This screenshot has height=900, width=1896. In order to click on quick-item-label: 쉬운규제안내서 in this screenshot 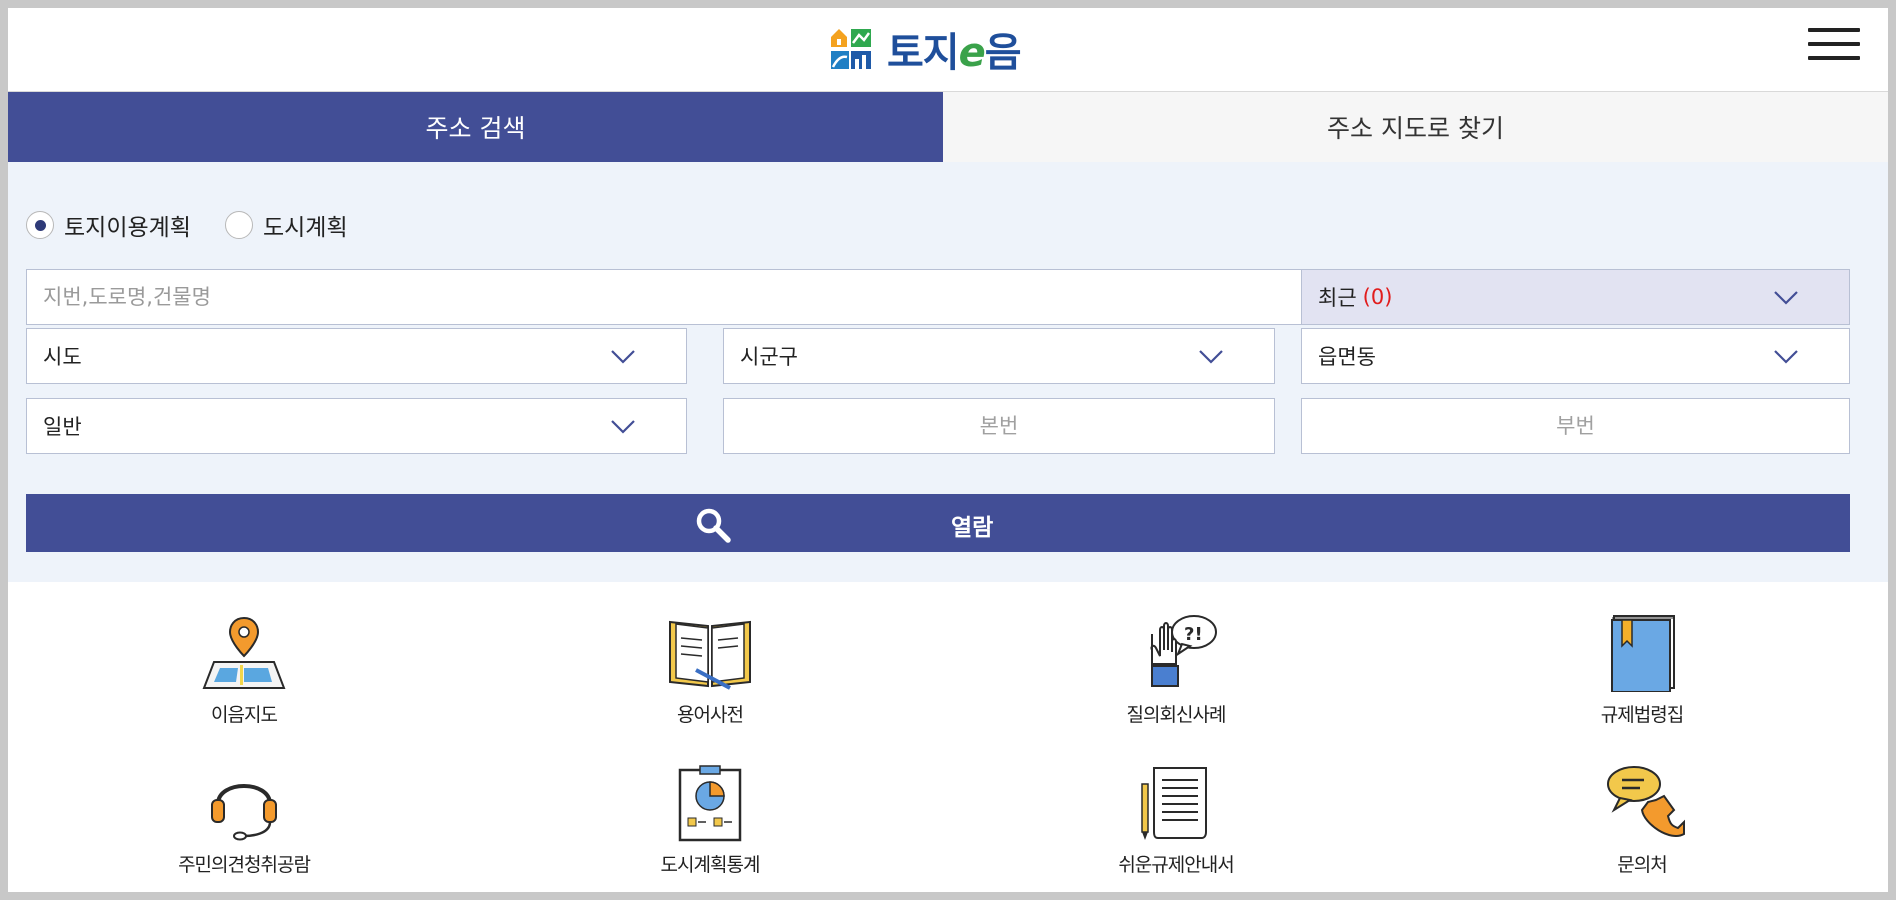, I will do `click(1176, 865)`.